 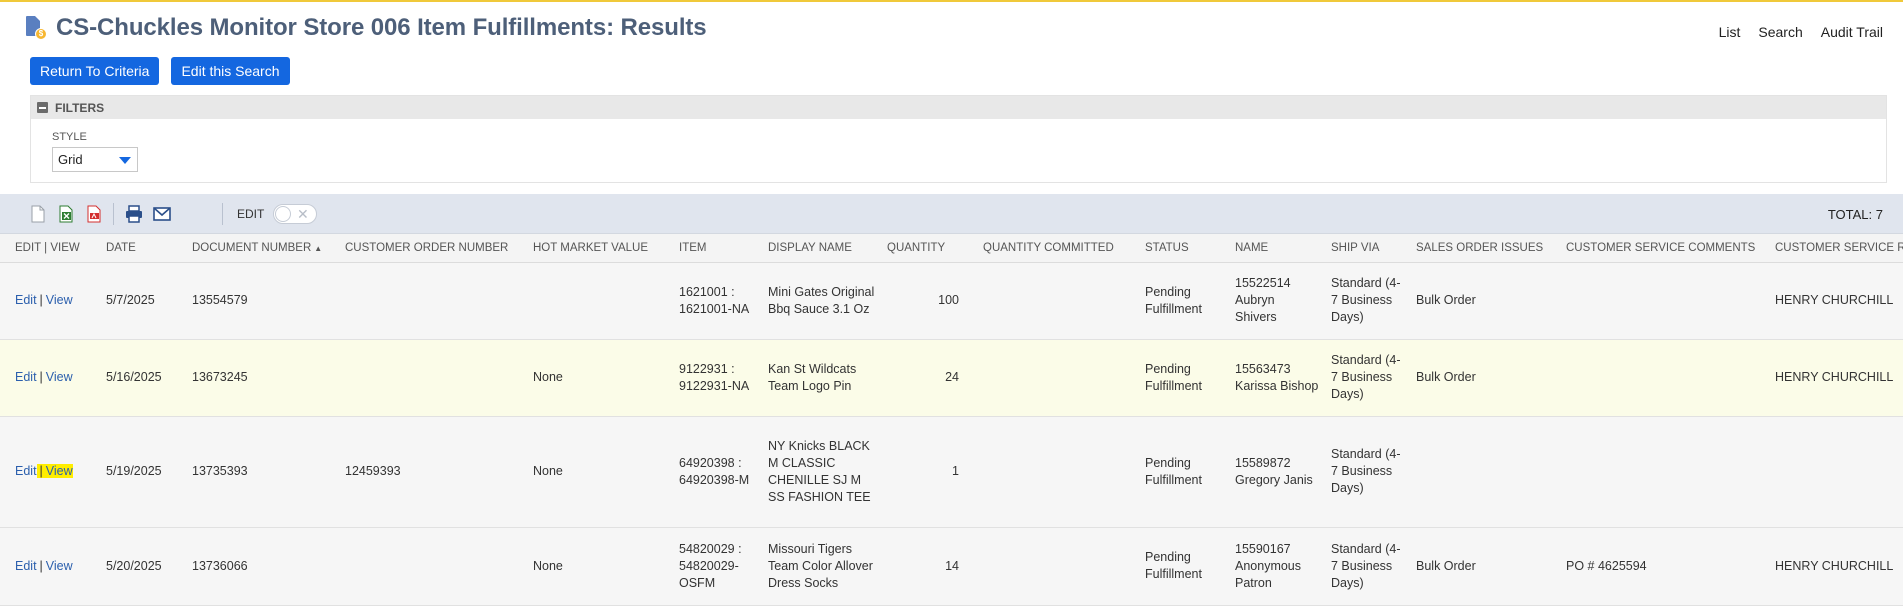 What do you see at coordinates (433, 472) in the screenshot?
I see `customer-order-number-cell: 12459393` at bounding box center [433, 472].